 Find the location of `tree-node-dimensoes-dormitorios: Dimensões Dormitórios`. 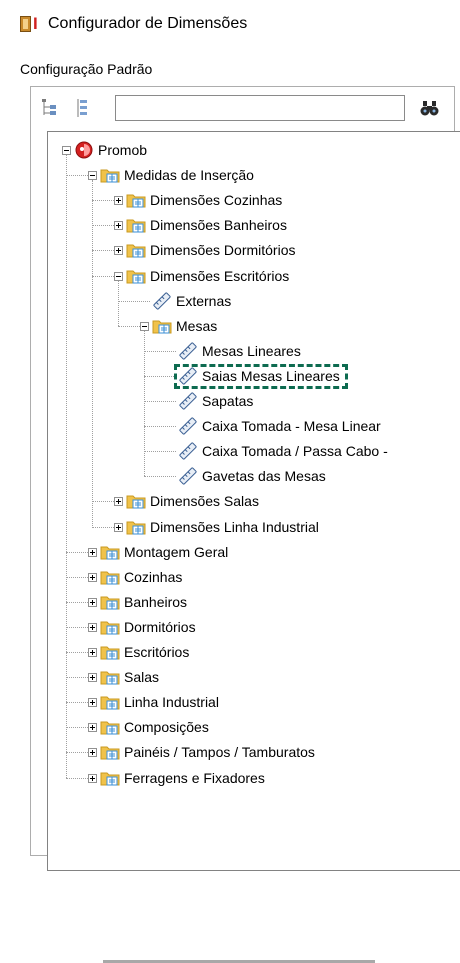

tree-node-dimensoes-dormitorios: Dimensões Dormitórios is located at coordinates (222, 250).